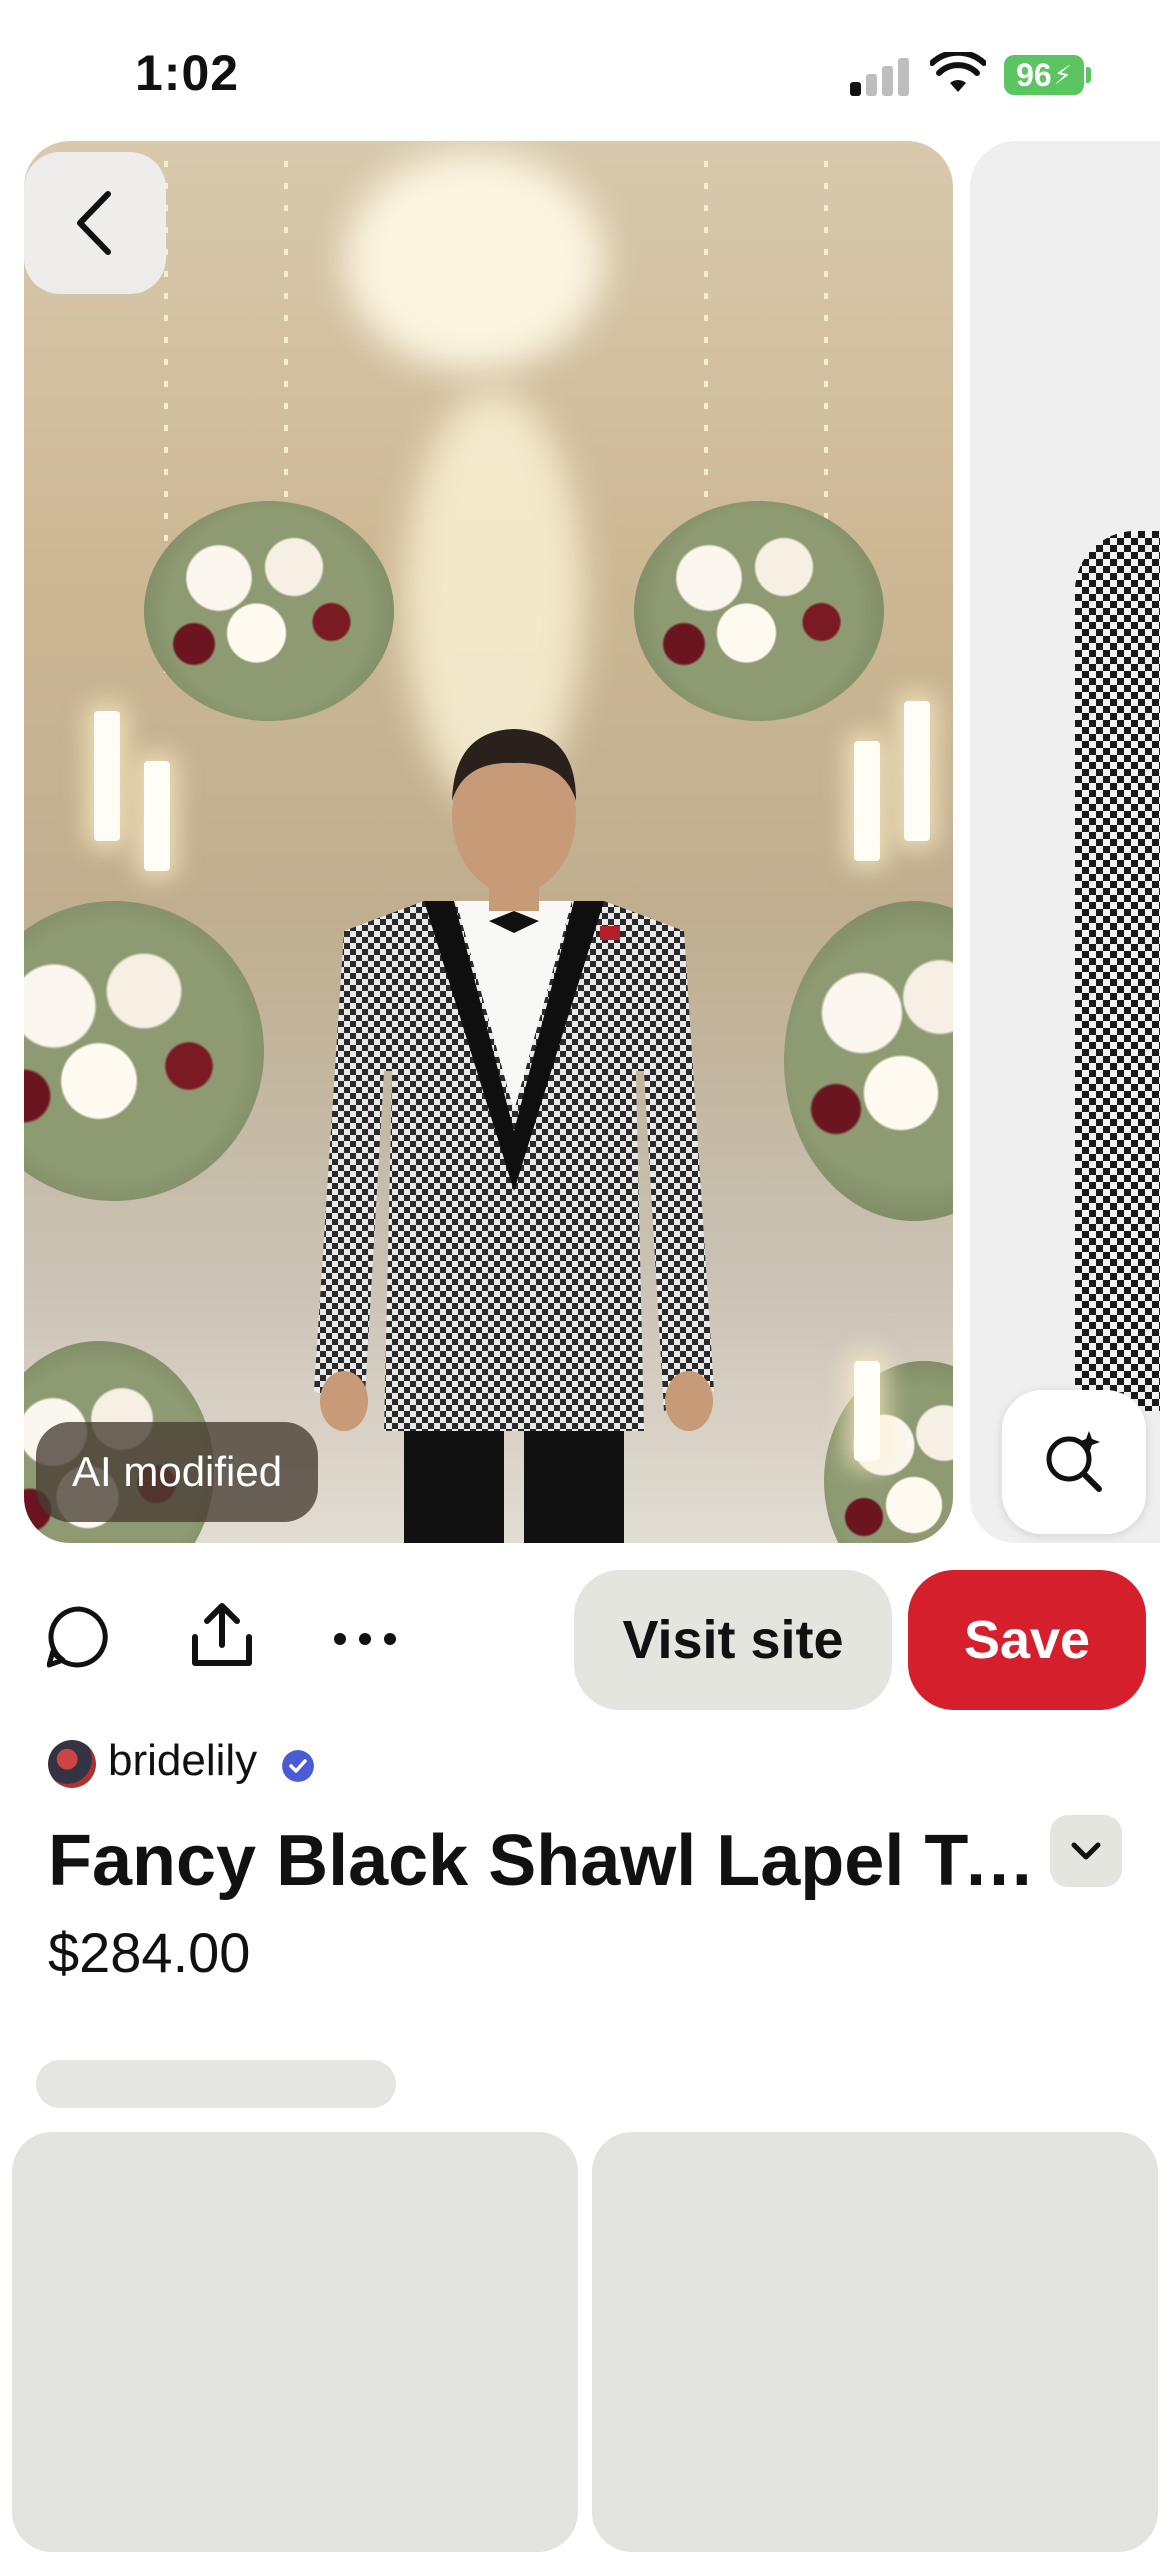 The height and width of the screenshot is (2552, 1170). What do you see at coordinates (177, 1472) in the screenshot?
I see `ai-modified-badge: AI modified` at bounding box center [177, 1472].